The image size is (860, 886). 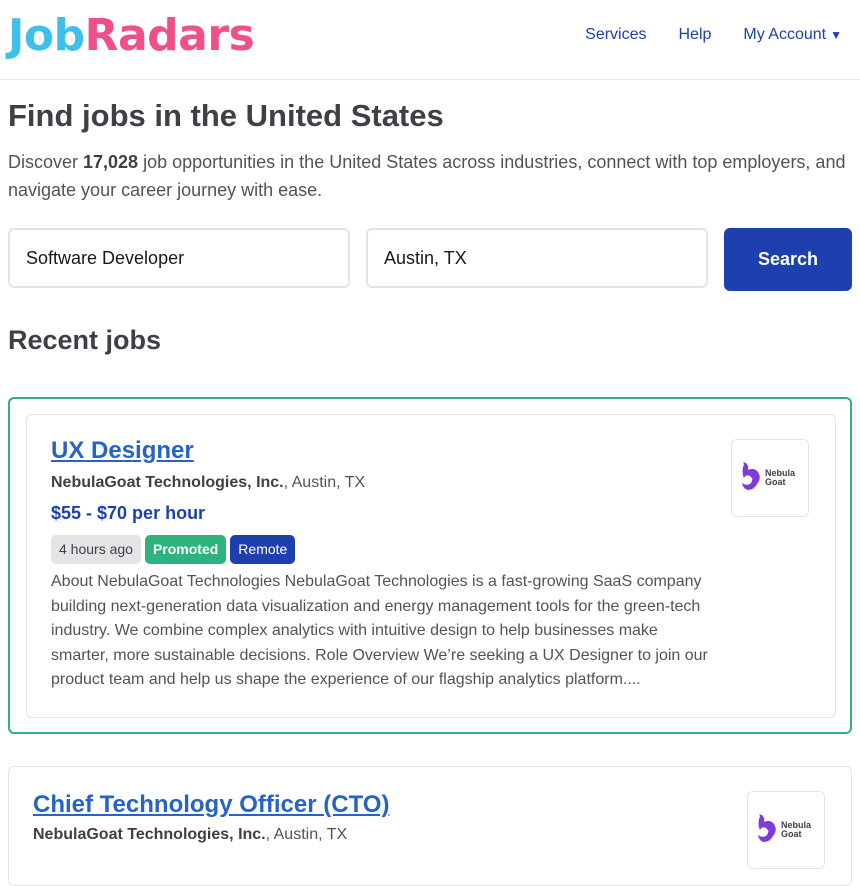 I want to click on location-search-input, so click(x=537, y=258).